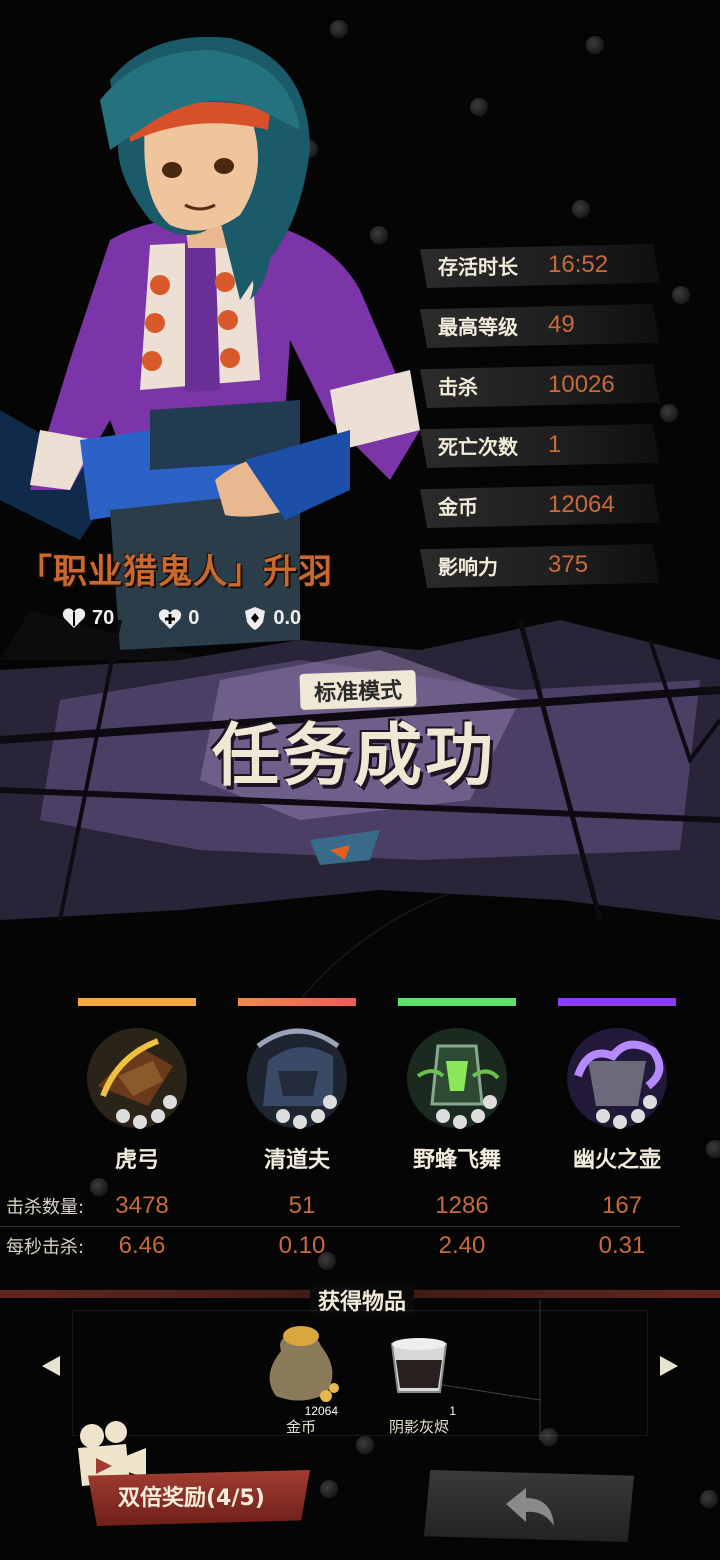 The height and width of the screenshot is (1560, 720). Describe the element at coordinates (456, 1160) in the screenshot. I see `weapon-name: 野蜂飞舞` at that location.